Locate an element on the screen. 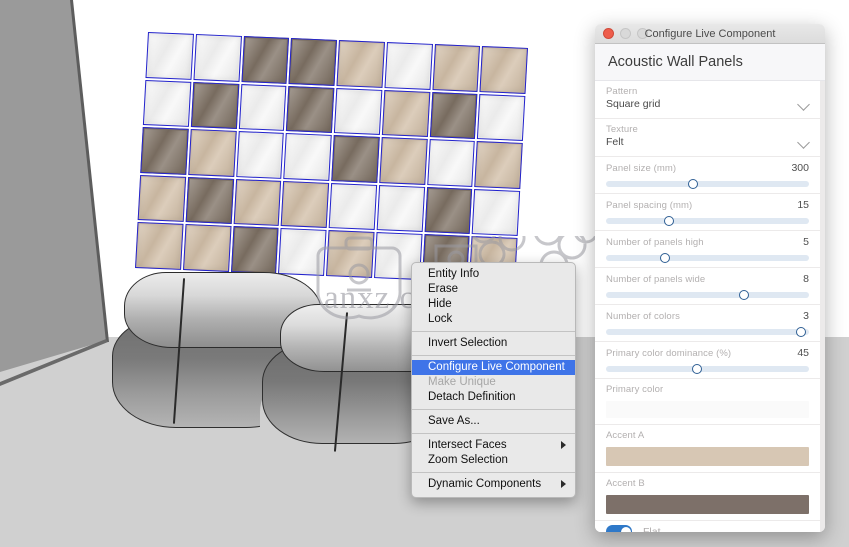 This screenshot has height=547, width=849. panel-tile-r4-c5 is located at coordinates (352, 206).